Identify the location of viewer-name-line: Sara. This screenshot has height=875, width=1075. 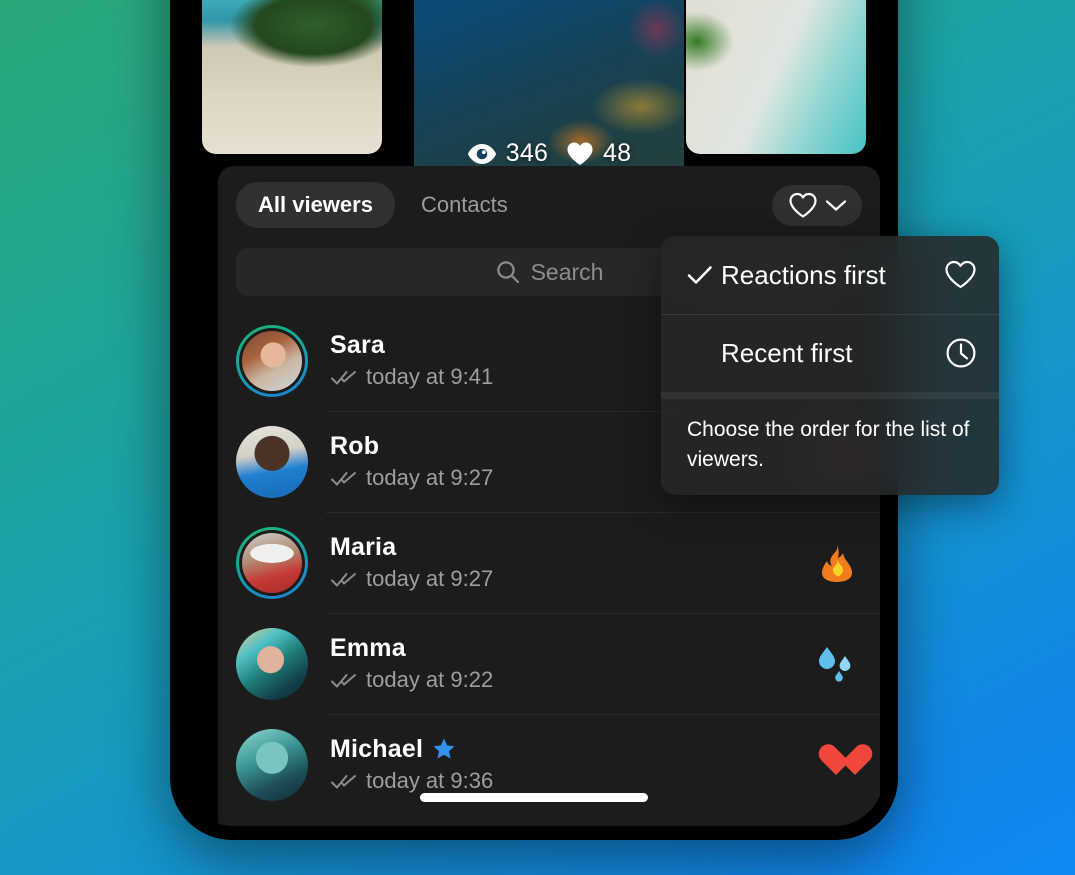
(411, 345).